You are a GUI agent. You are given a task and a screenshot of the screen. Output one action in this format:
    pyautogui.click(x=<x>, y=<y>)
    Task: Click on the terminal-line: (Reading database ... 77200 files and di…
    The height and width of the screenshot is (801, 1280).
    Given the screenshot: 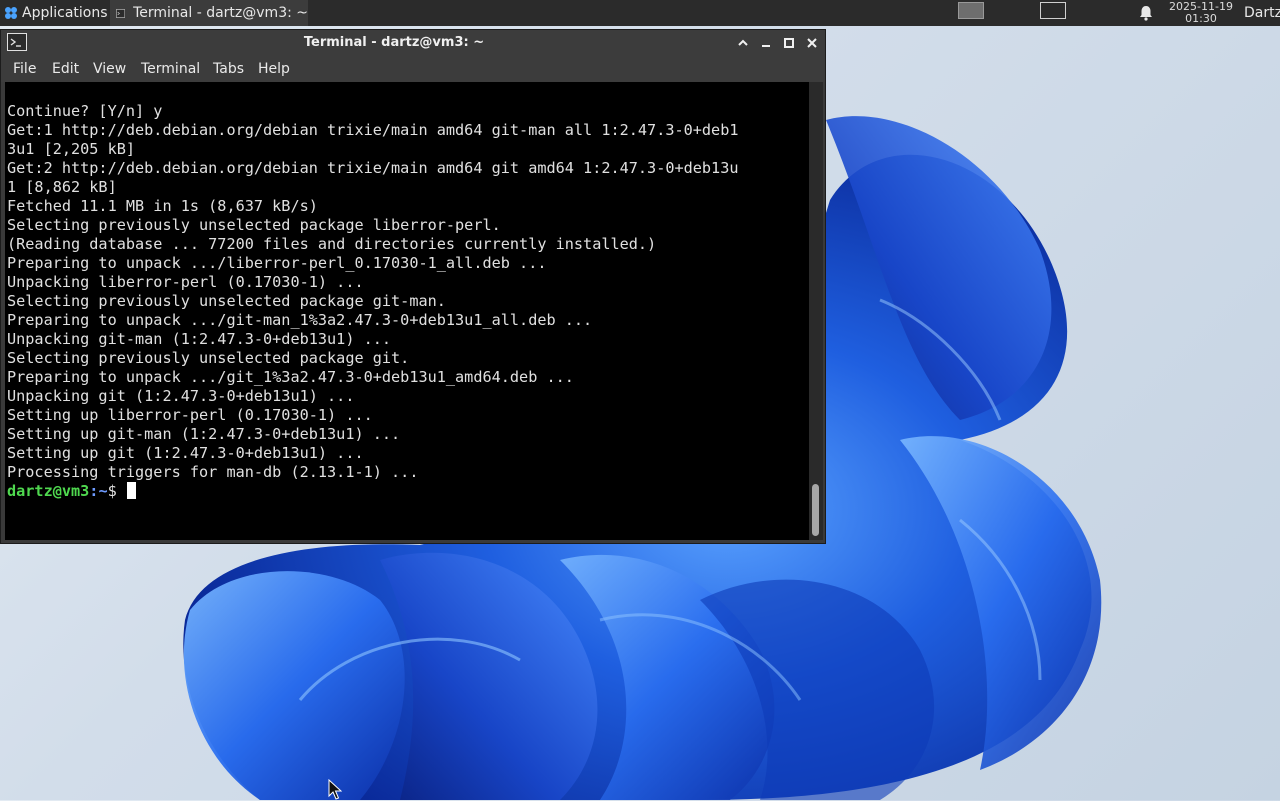 What is the action you would take?
    pyautogui.click(x=332, y=244)
    